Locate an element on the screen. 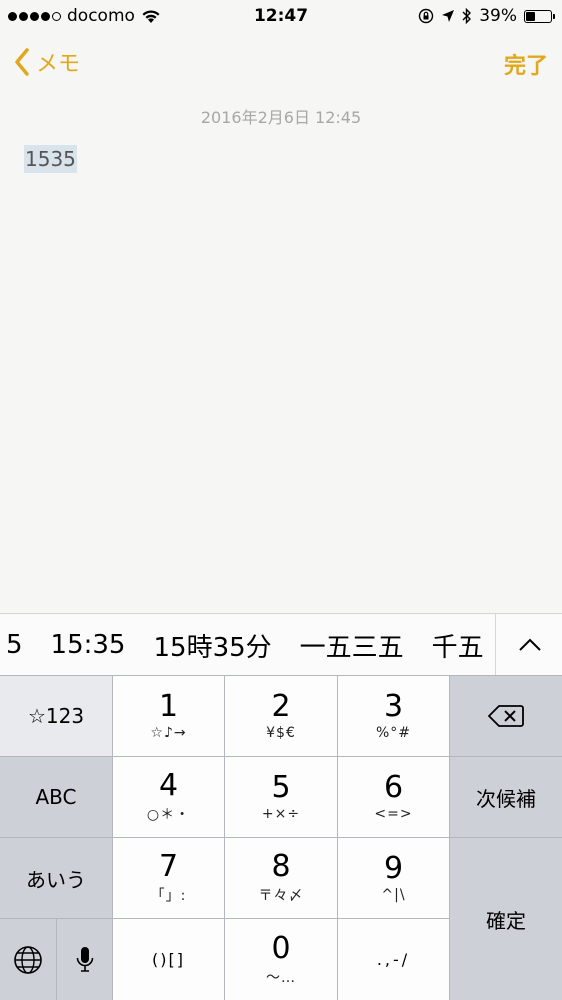  candidate-list: 5 15:35 15時35分 一五三五 千五 is located at coordinates (247, 645).